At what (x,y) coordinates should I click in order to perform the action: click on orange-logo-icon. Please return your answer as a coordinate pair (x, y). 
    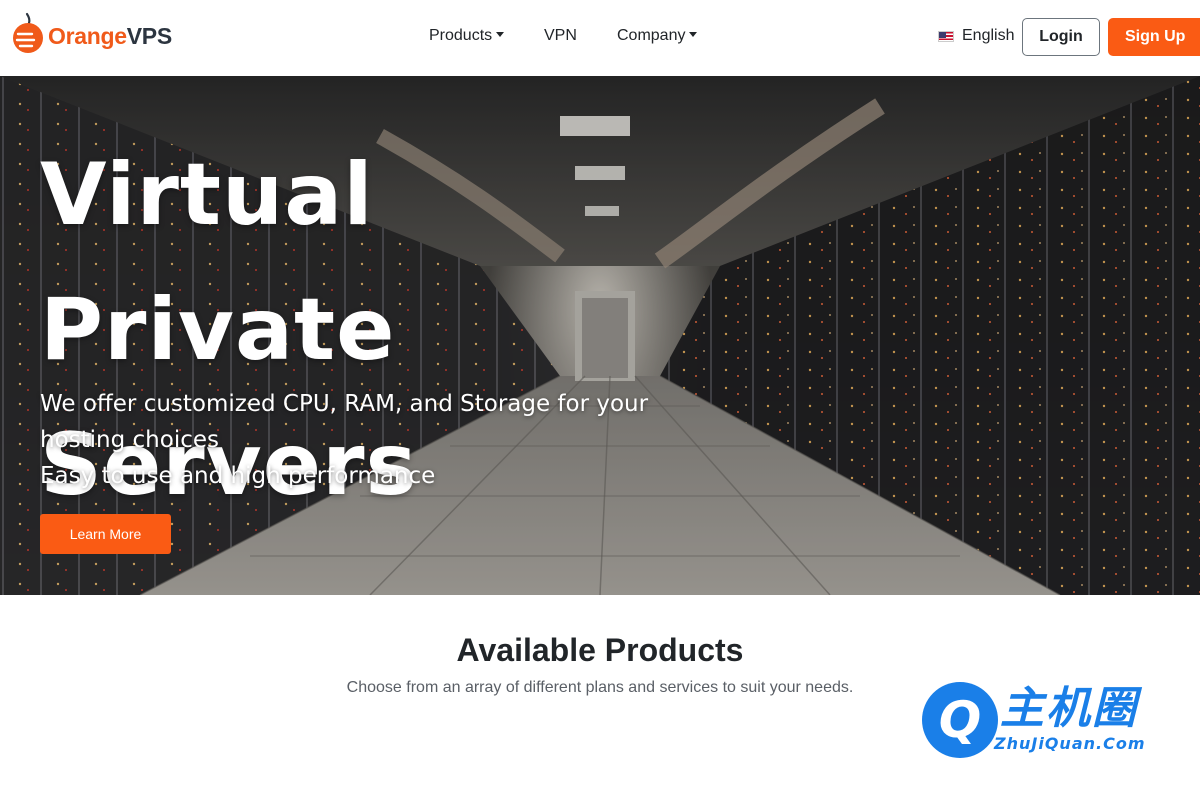
    Looking at the image, I should click on (28, 33).